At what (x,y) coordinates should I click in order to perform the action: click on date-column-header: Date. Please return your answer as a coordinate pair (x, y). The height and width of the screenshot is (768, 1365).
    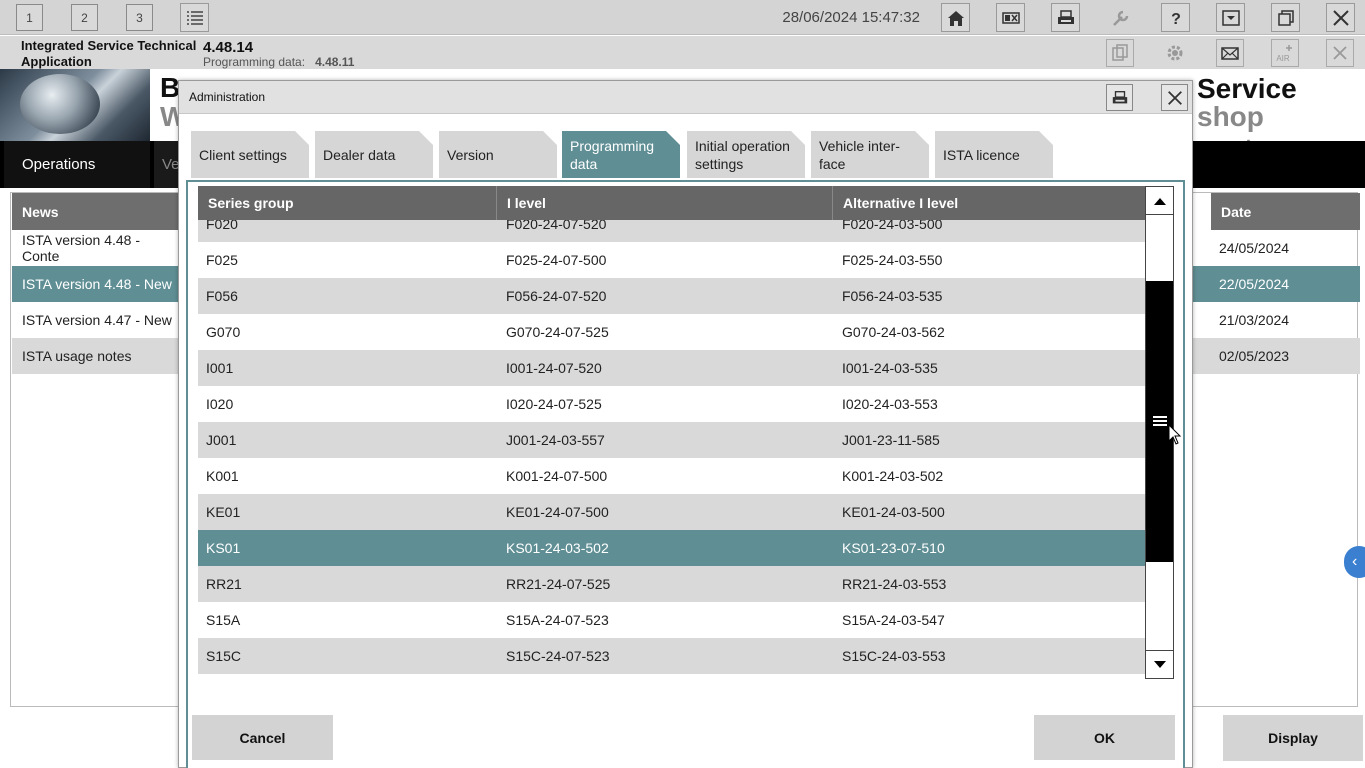
    Looking at the image, I should click on (1285, 211).